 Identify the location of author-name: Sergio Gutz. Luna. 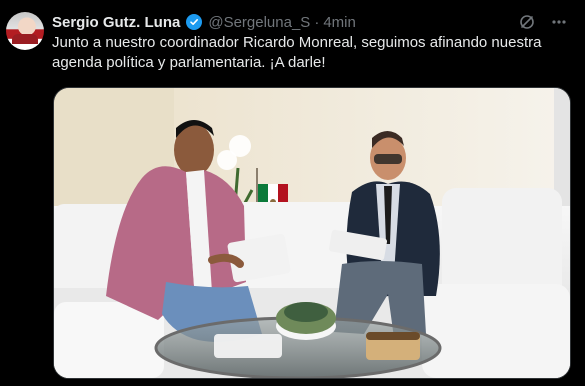
(116, 22).